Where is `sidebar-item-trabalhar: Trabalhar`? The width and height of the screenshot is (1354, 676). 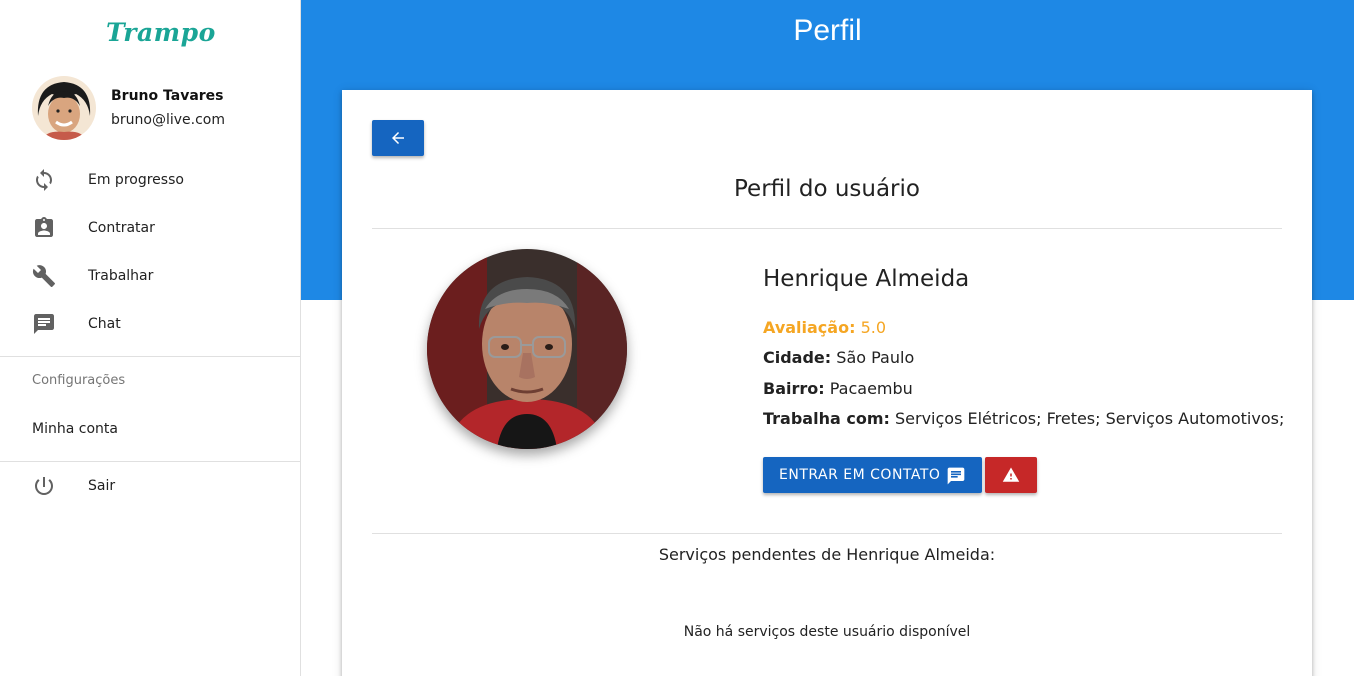
sidebar-item-trabalhar: Trabalhar is located at coordinates (150, 276).